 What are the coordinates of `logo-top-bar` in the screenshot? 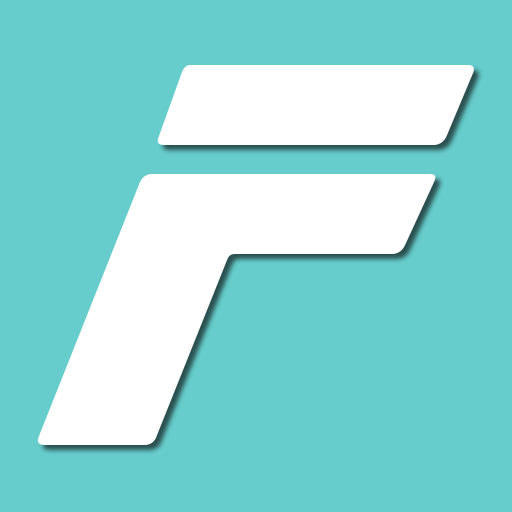 It's located at (315, 105).